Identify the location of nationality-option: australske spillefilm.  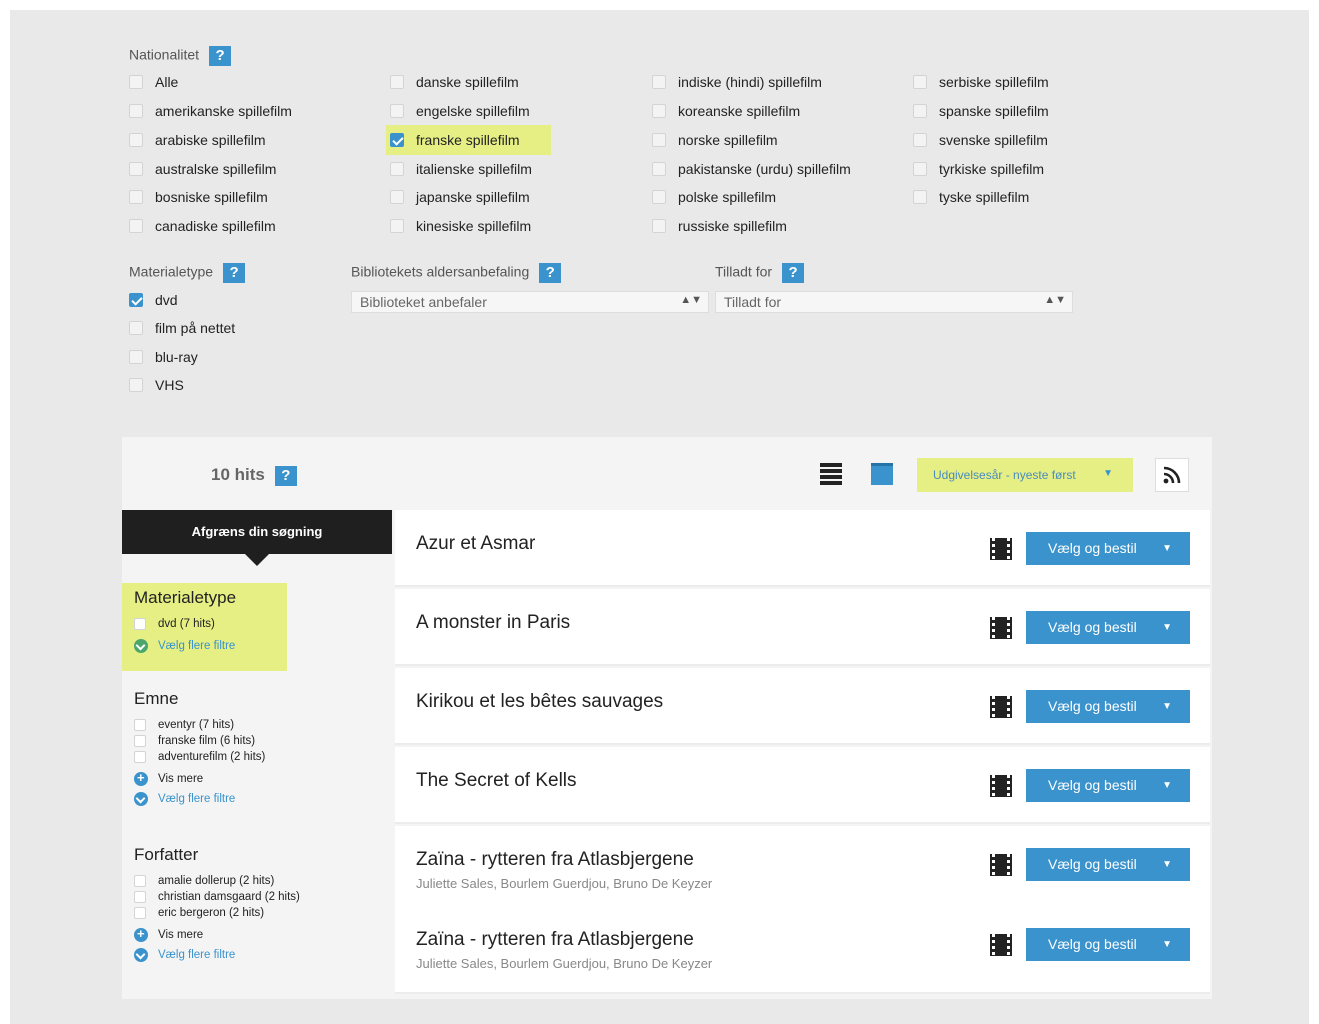
(202, 169).